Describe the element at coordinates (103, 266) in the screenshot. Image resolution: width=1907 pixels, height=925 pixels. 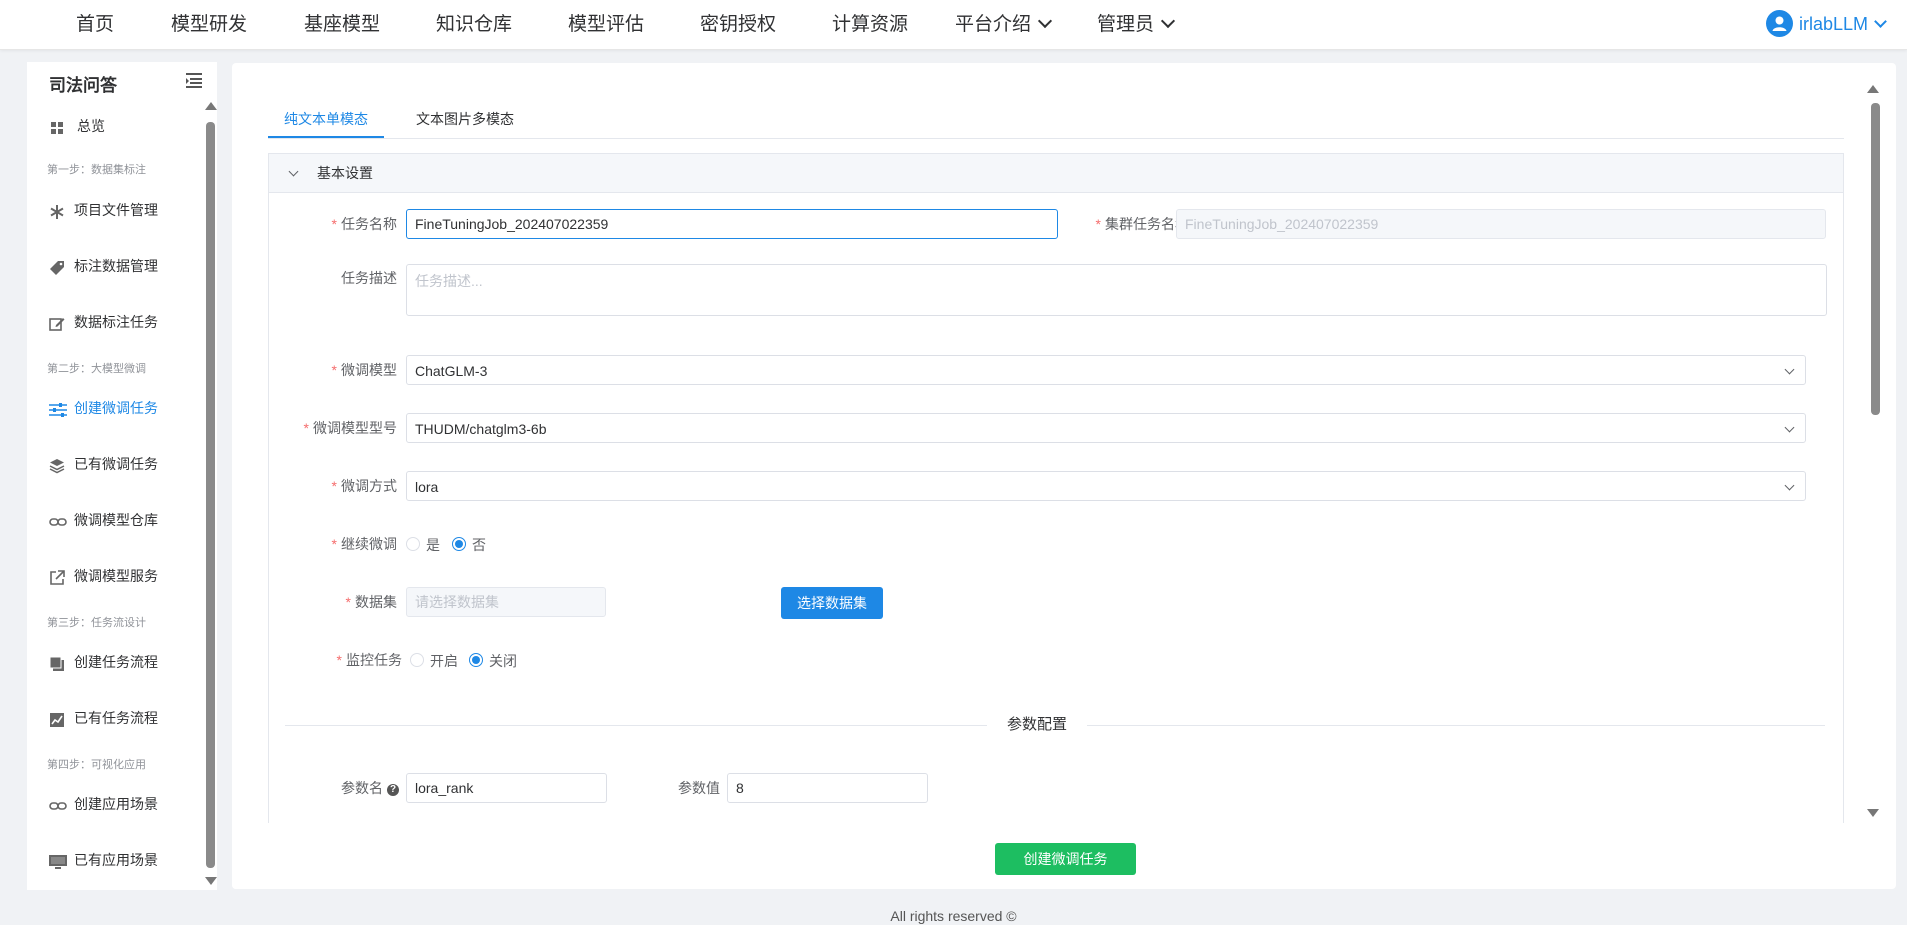
I see `sidebar-item-label-data: 标注数据管理` at that location.